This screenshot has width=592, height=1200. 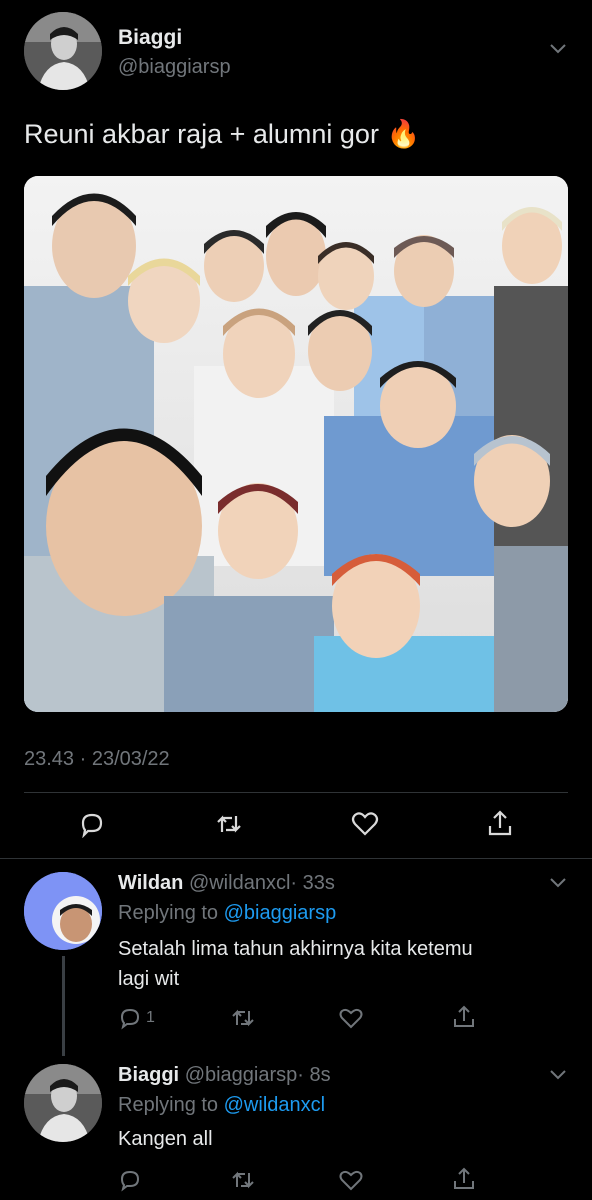 I want to click on reply-text-line-2: lagi wit, so click(x=149, y=979).